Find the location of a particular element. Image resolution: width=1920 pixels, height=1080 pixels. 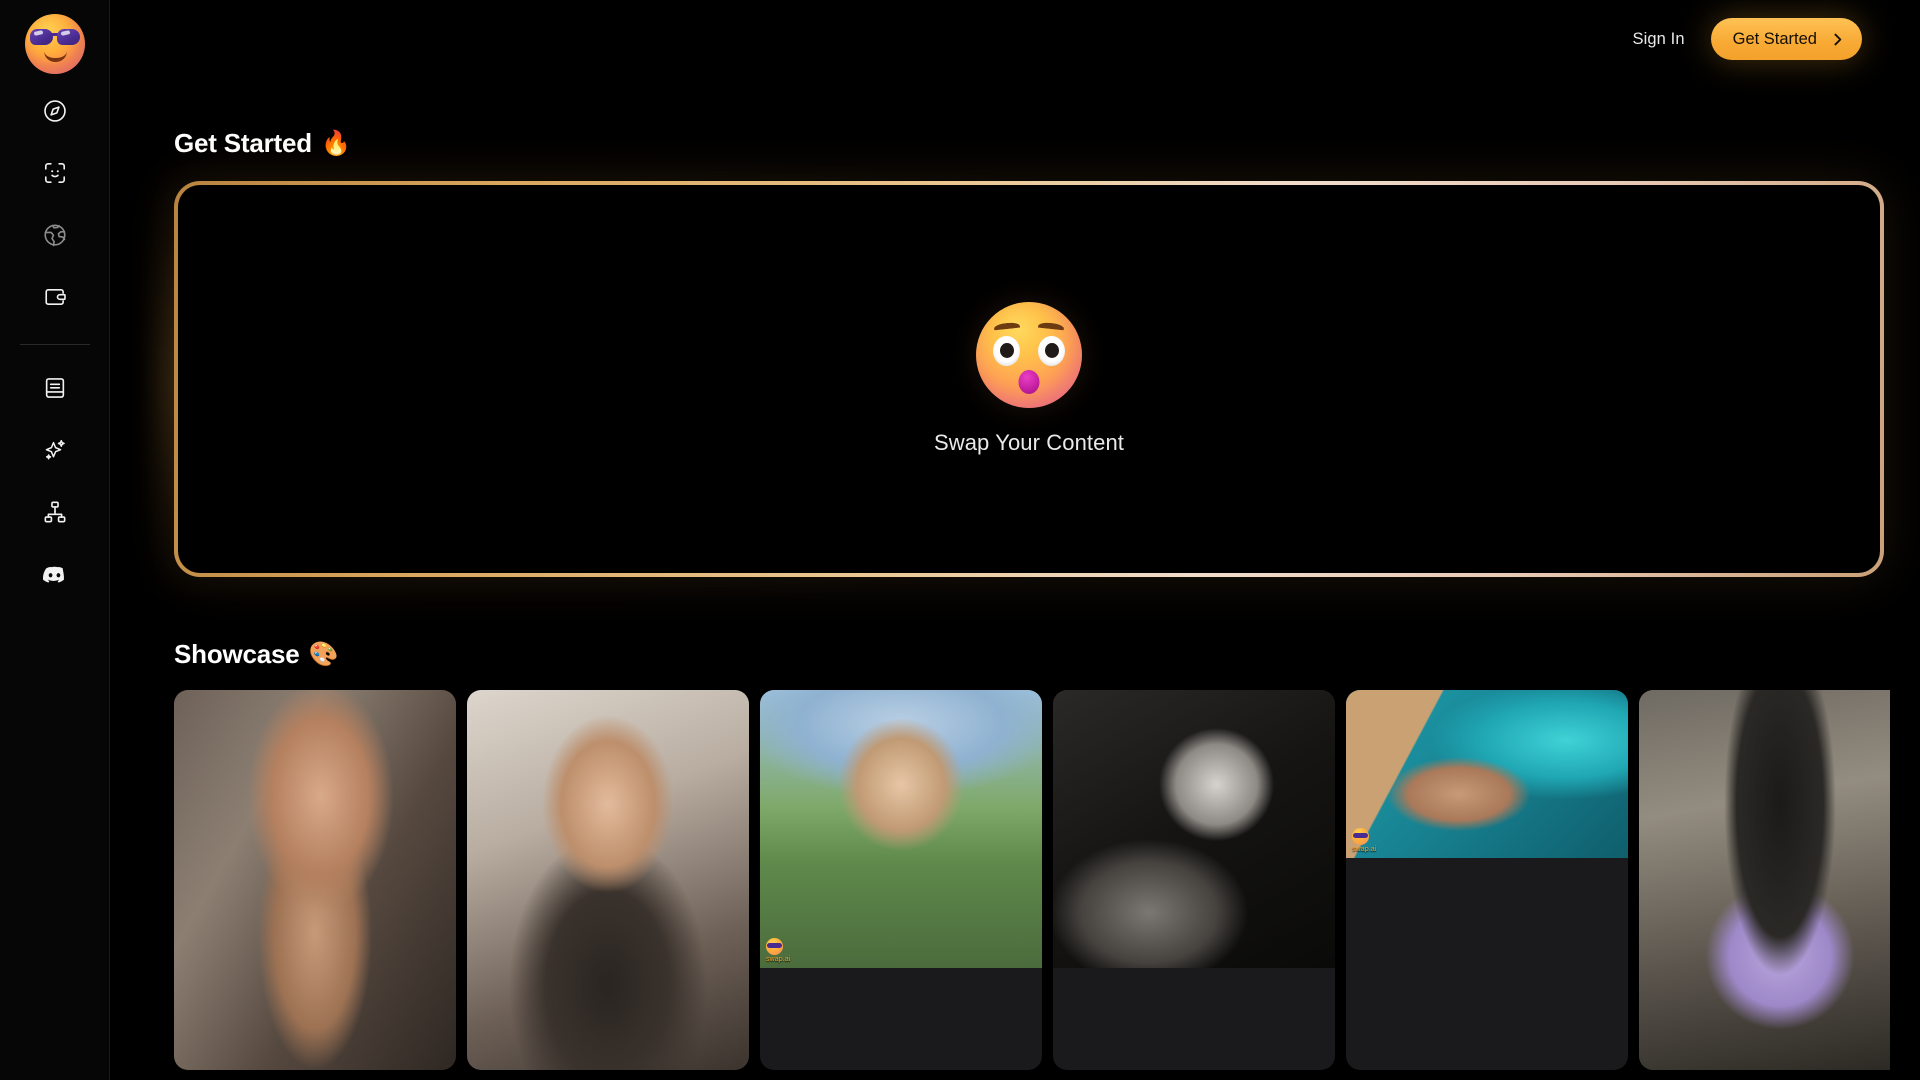

wallet-icon is located at coordinates (55, 297).